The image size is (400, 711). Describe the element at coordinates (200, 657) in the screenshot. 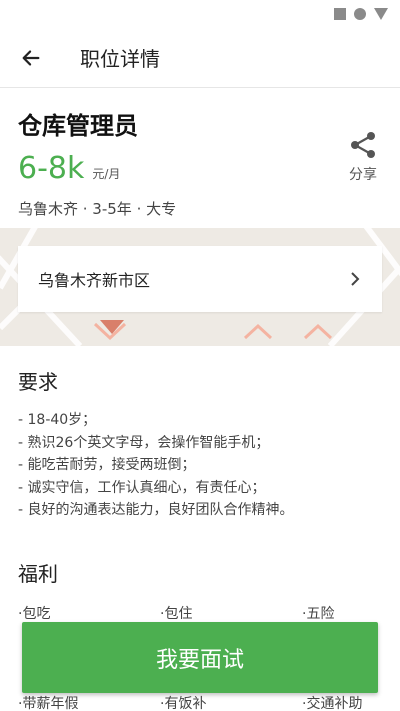

I see `interview-button: 我要面试` at that location.